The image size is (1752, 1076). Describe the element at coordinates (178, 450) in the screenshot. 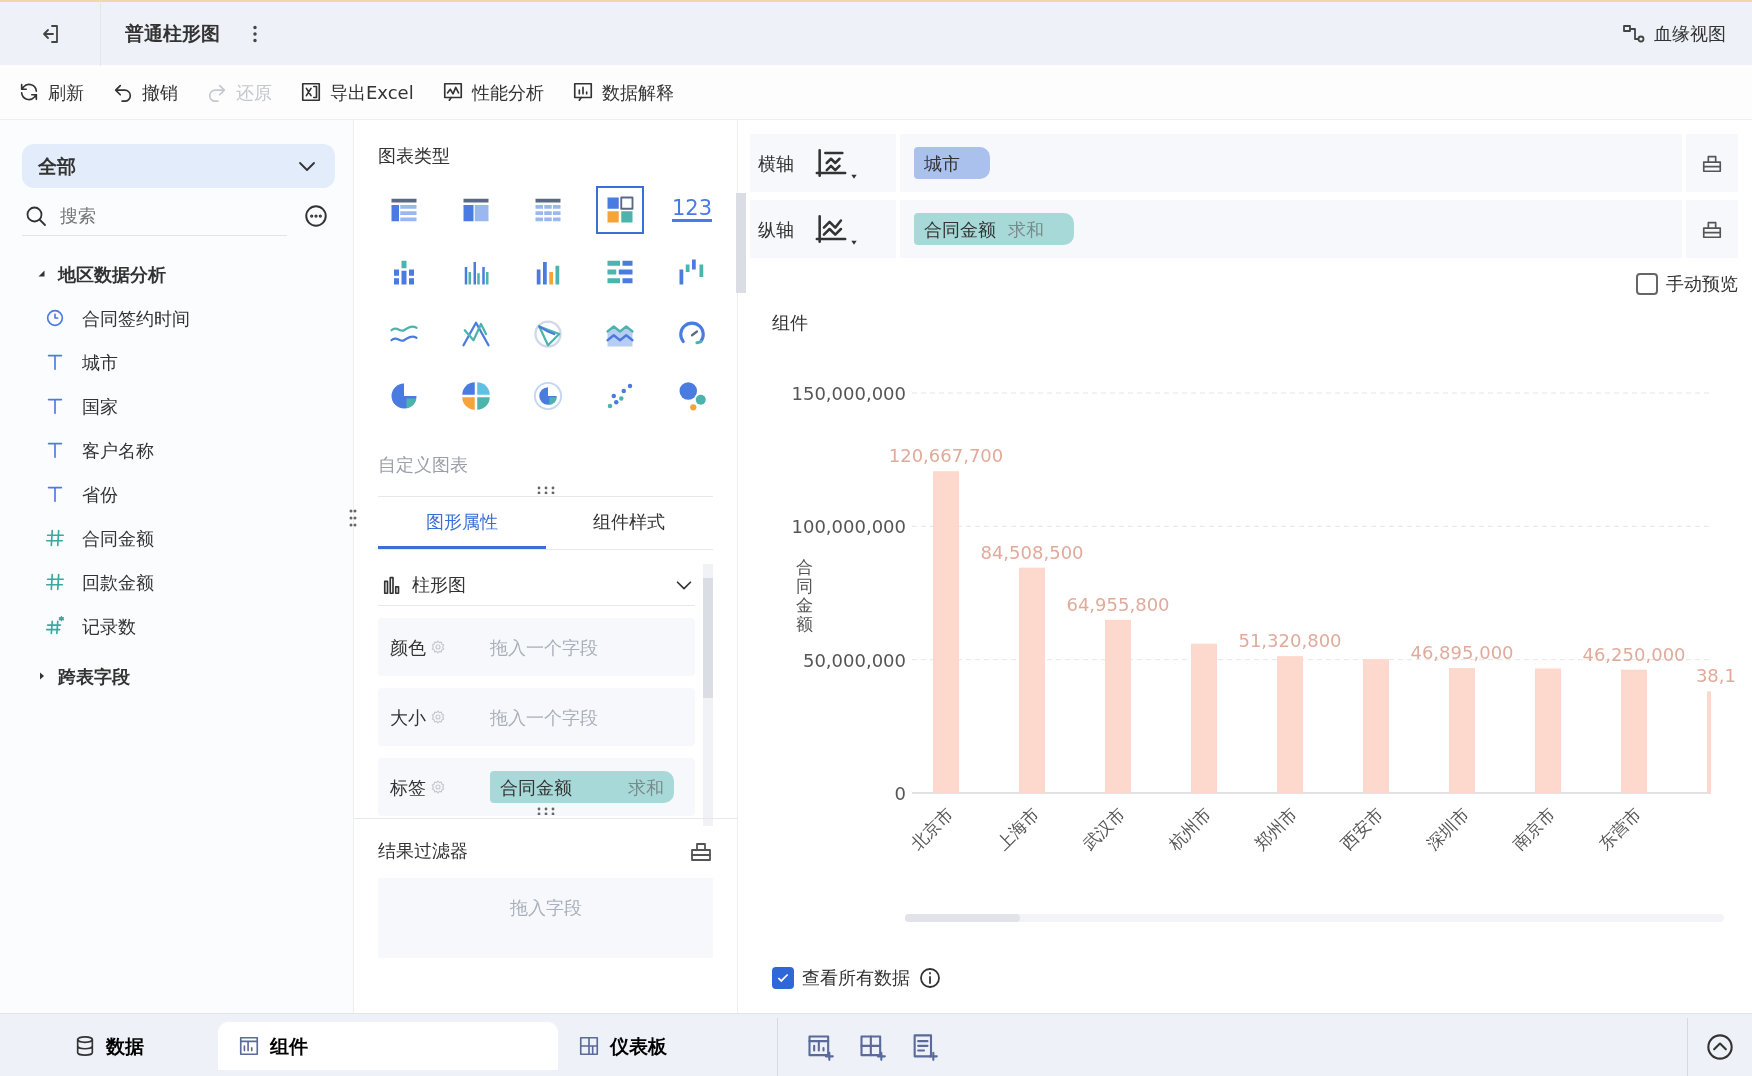

I see `field-item: 客户名称` at that location.